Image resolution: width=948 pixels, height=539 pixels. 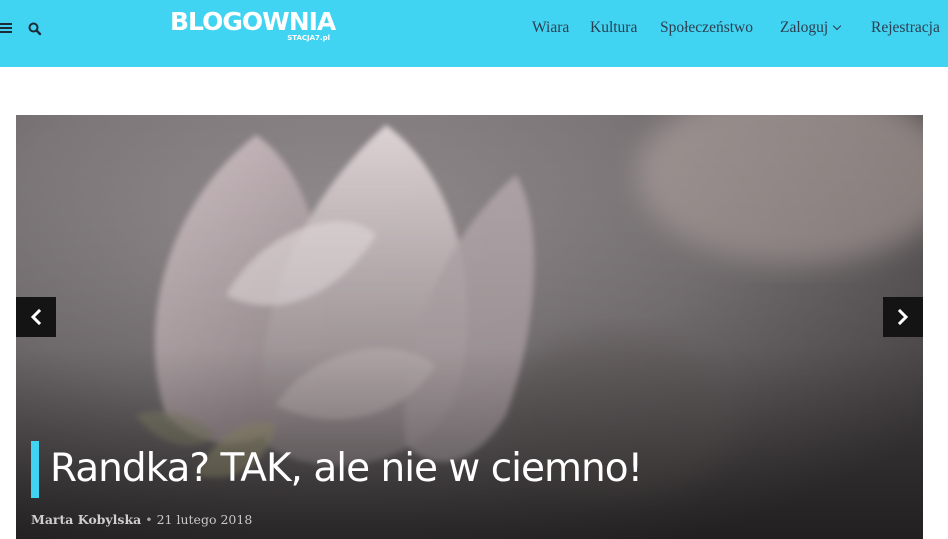 I want to click on nav-item-spoleczenstwo: Społeczeństwo, so click(x=706, y=28).